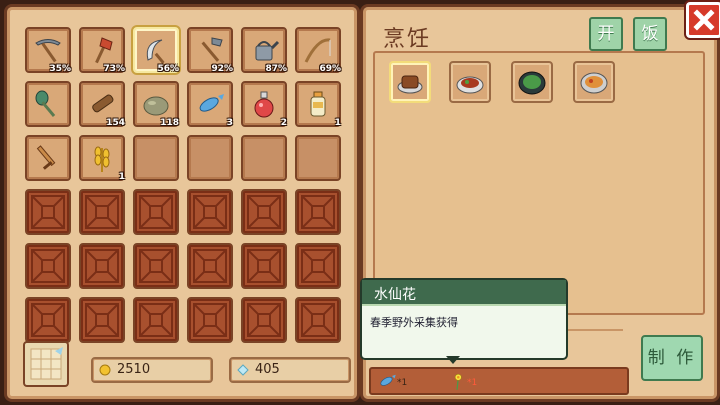  I want to click on wheat-icon, so click(102, 159).